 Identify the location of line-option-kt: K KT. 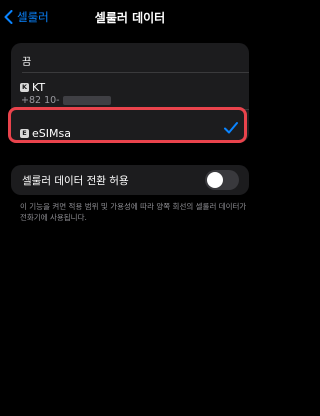
(32, 86).